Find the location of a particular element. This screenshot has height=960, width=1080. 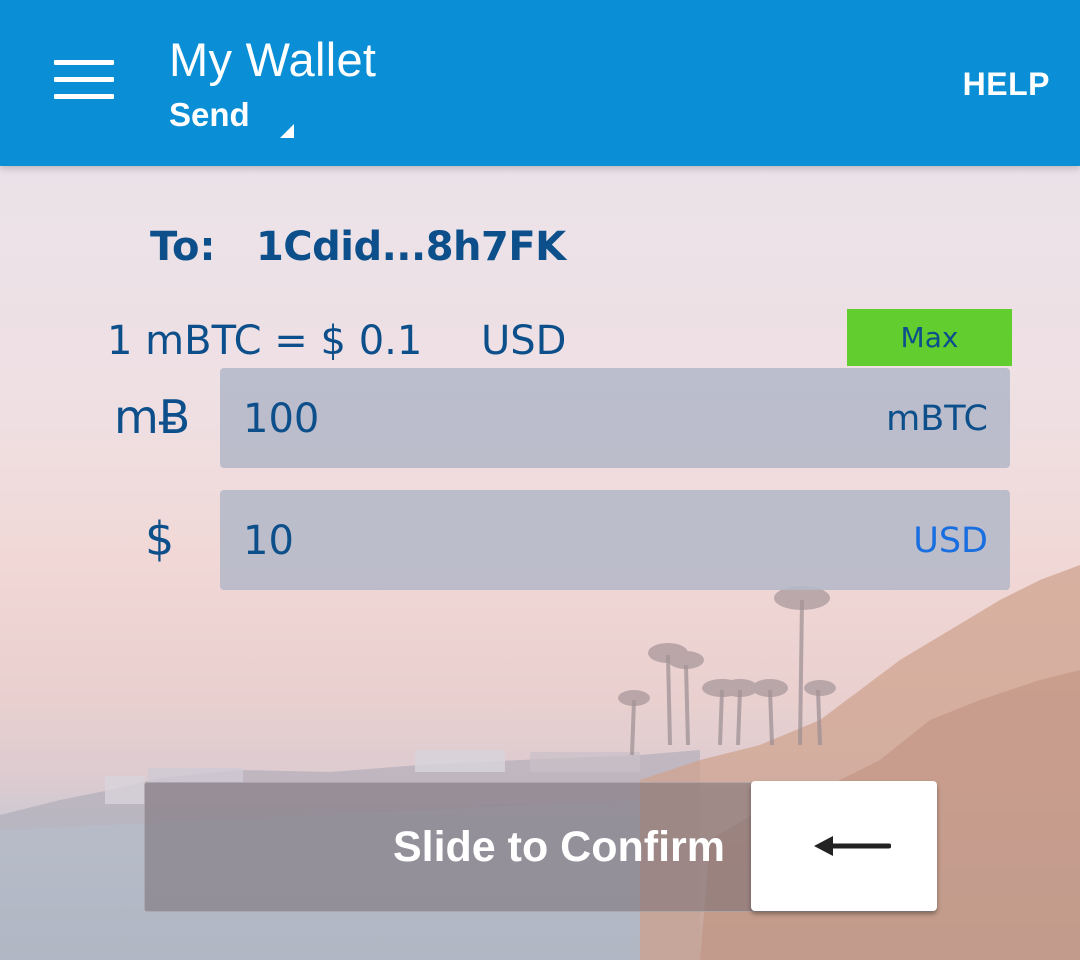

recipient-row: To: 1Cdid...8h7FK is located at coordinates (358, 247).